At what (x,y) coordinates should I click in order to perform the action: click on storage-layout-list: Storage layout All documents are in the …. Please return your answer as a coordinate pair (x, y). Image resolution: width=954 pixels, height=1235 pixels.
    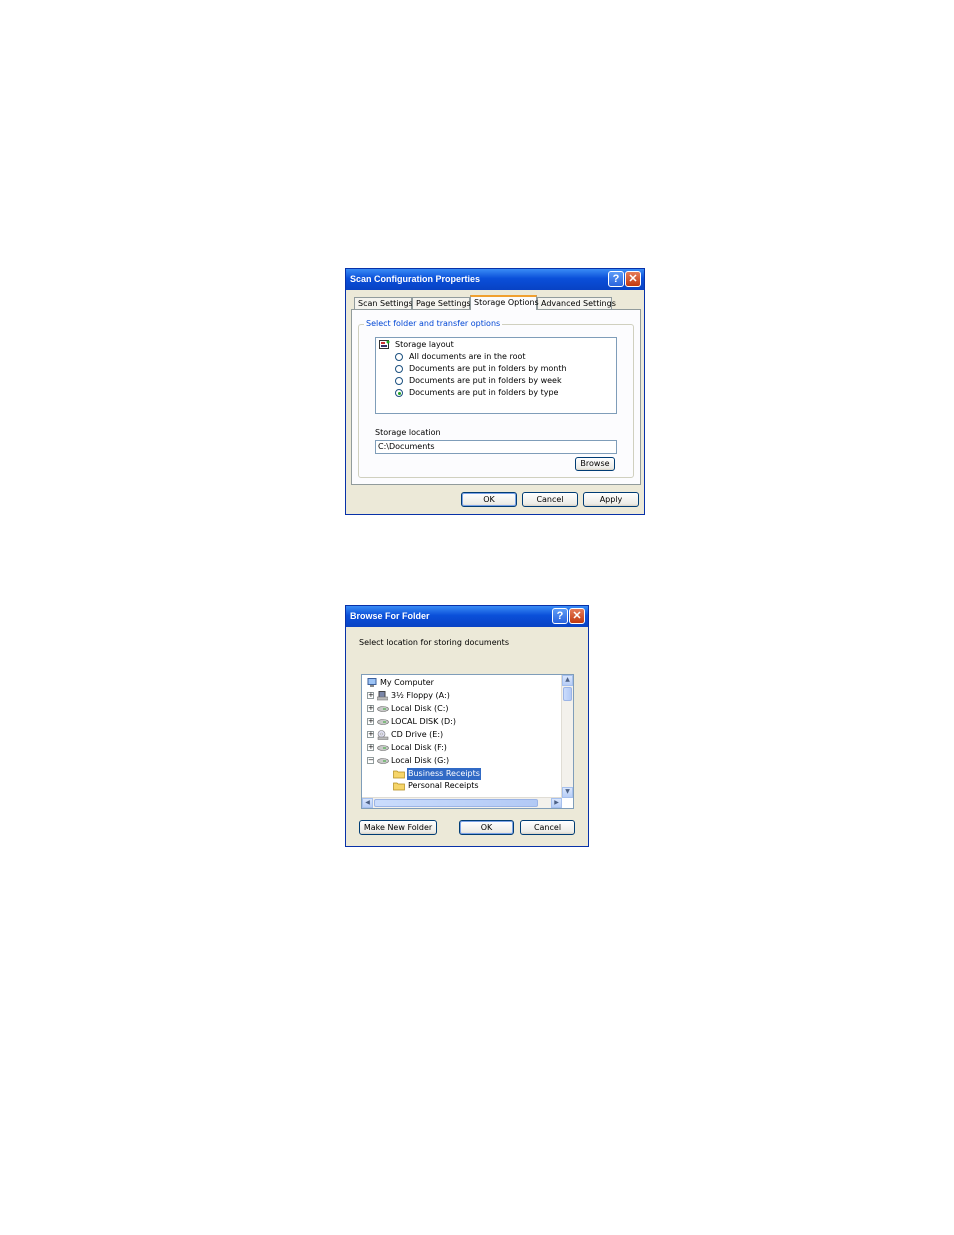
    Looking at the image, I should click on (496, 375).